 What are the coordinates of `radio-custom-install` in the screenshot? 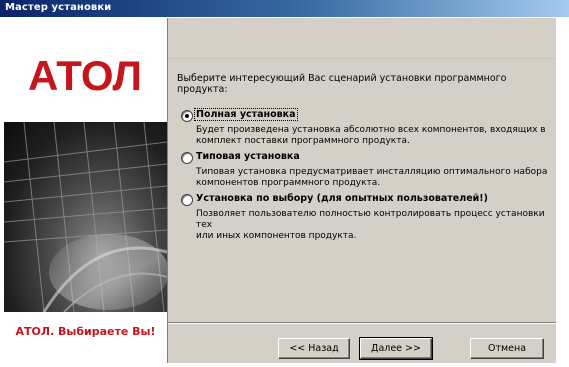 It's located at (187, 200).